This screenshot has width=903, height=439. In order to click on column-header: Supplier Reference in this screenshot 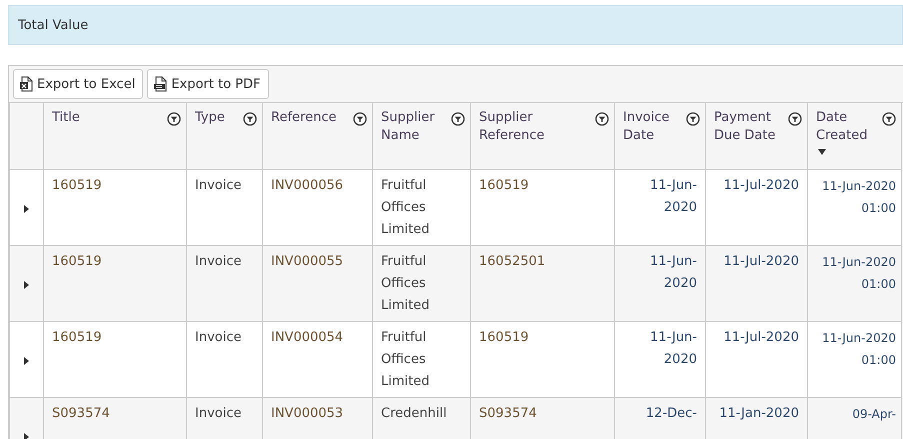, I will do `click(542, 136)`.